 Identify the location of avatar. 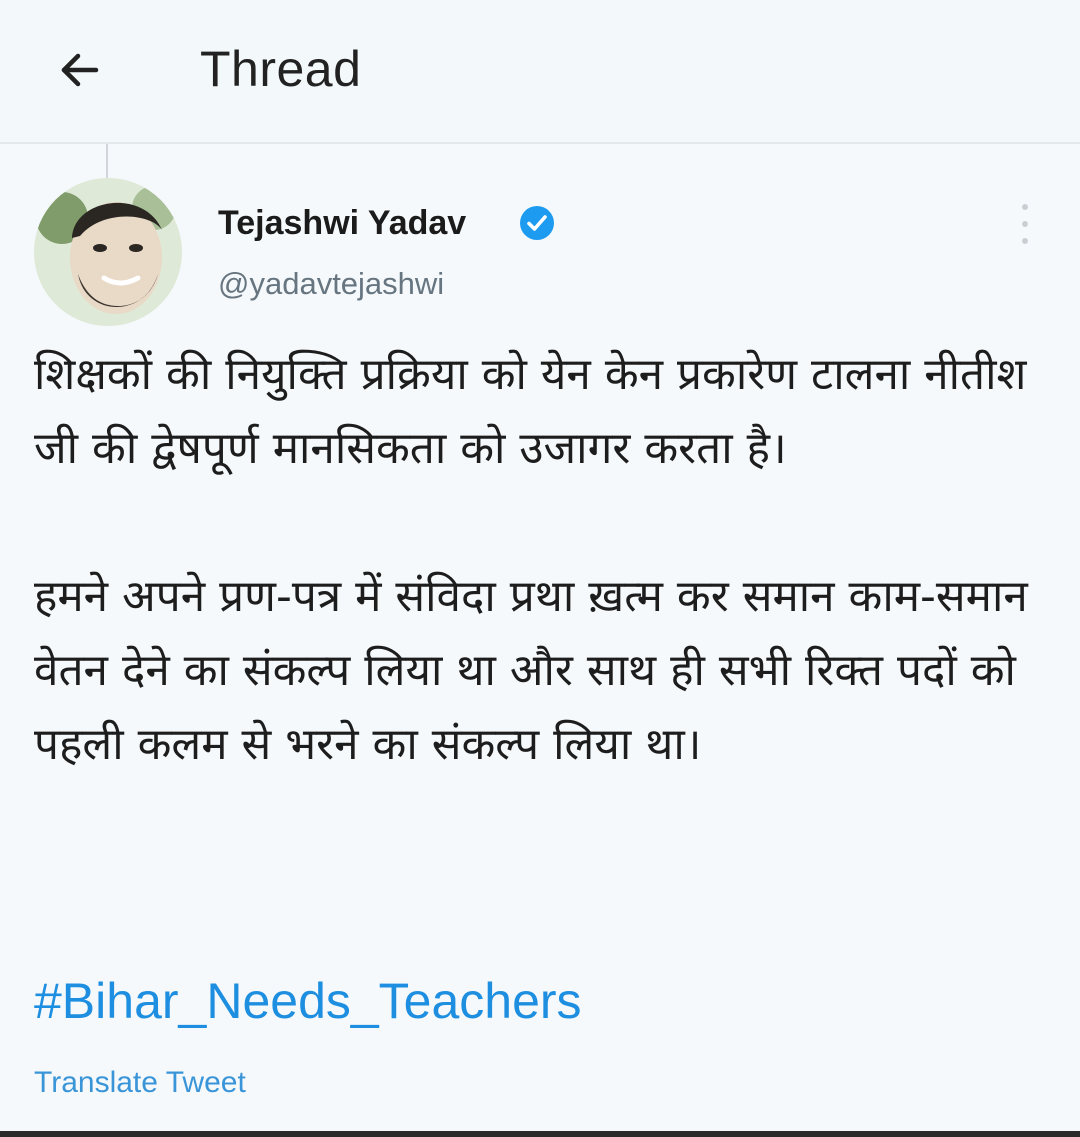
(108, 252).